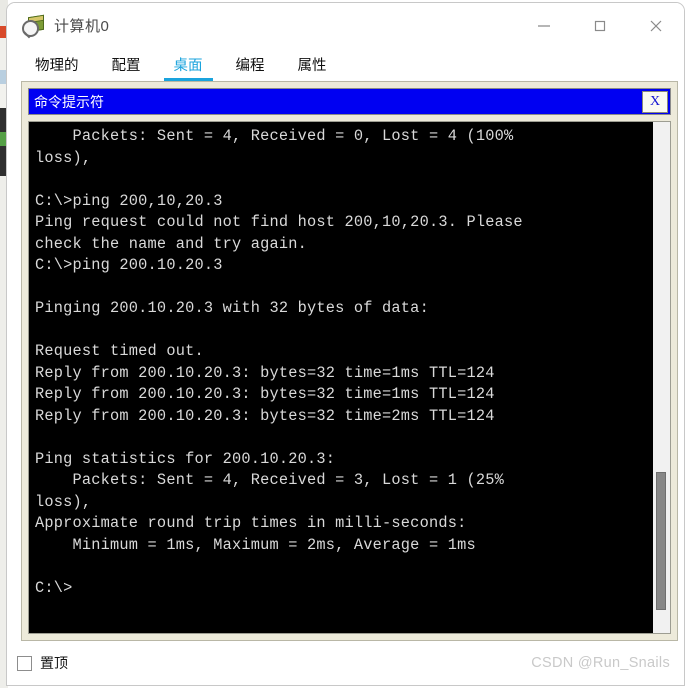 Image resolution: width=687 pixels, height=688 pixels. What do you see at coordinates (345, 663) in the screenshot?
I see `window-footer: 置顶 CSDN @Run_Snails` at bounding box center [345, 663].